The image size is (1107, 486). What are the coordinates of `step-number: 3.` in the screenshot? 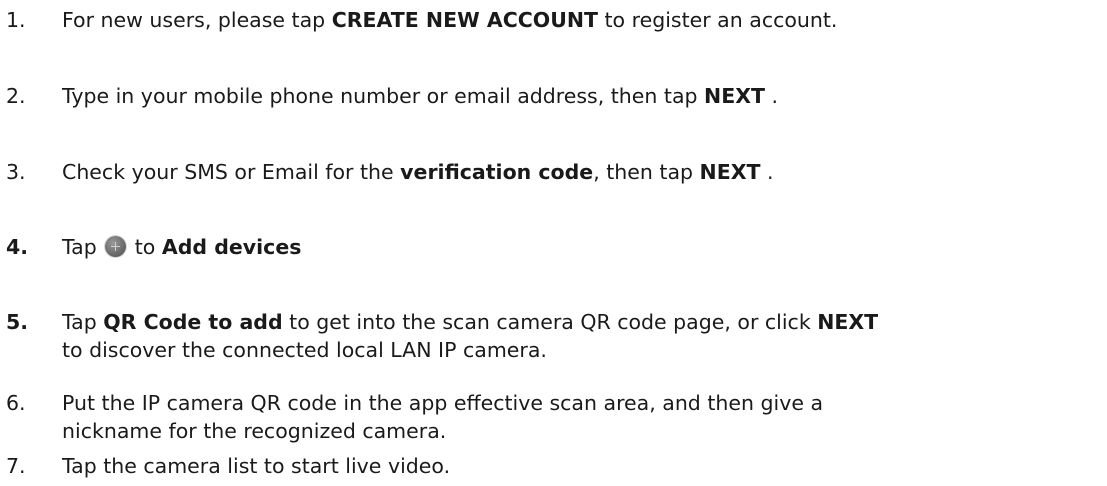 It's located at (16, 172).